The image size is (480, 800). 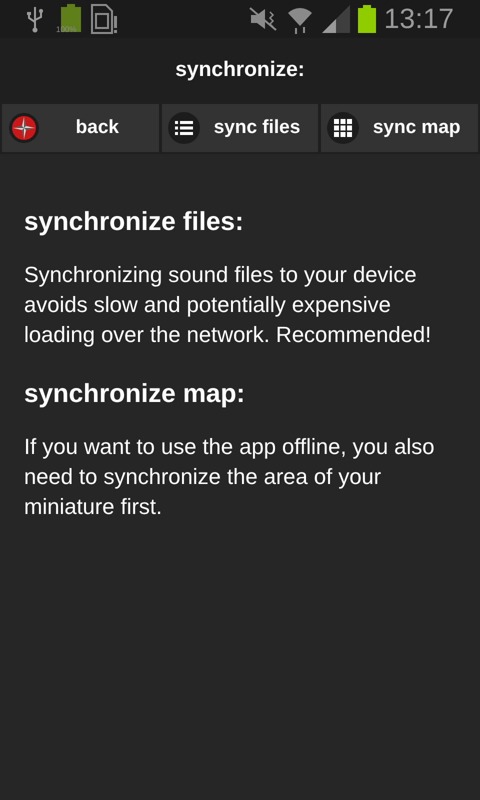 What do you see at coordinates (367, 19) in the screenshot?
I see `battery-icon` at bounding box center [367, 19].